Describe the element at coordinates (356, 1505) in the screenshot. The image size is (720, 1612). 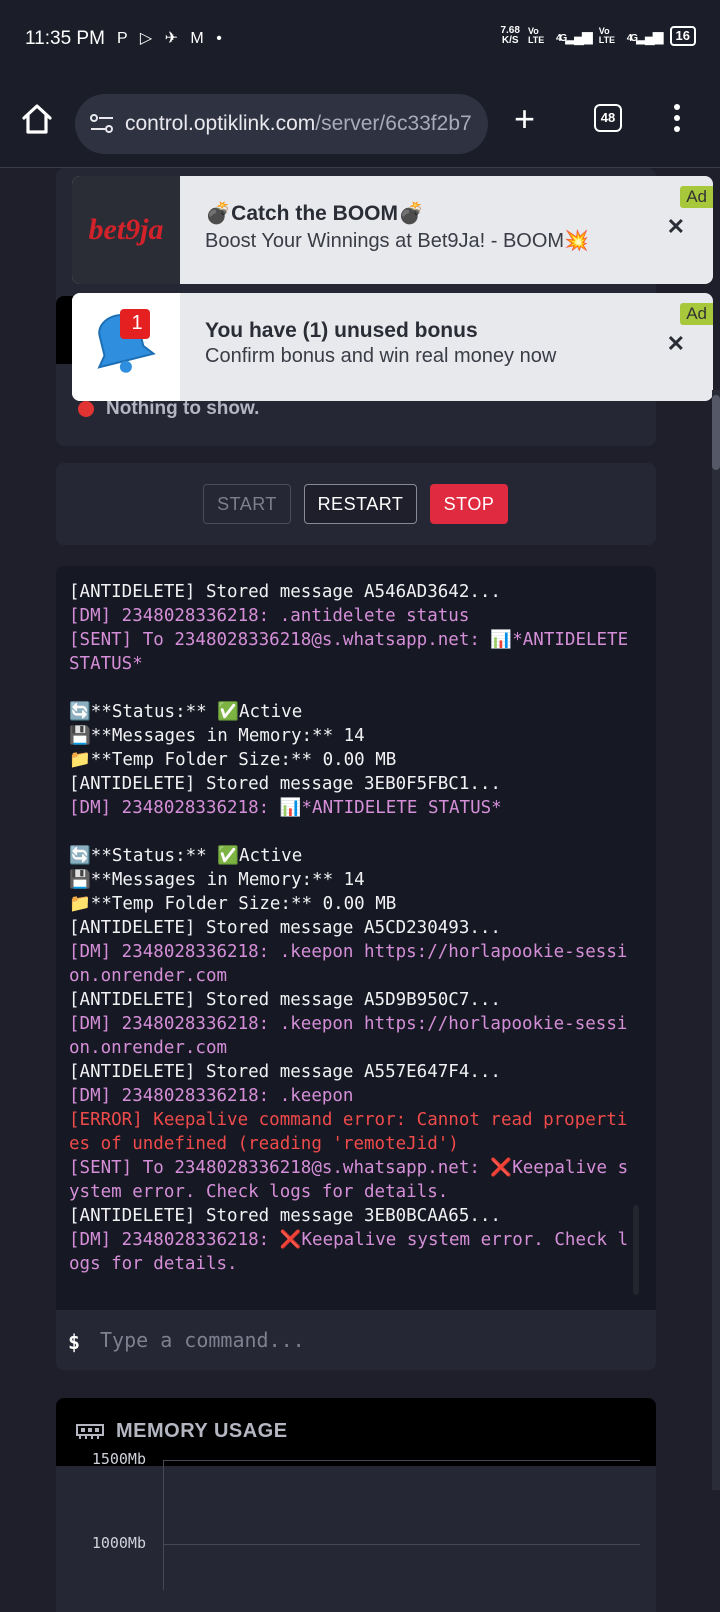
I see `memory-usage-panel: MEMORY USAGE 1500Mb 1000Mb` at that location.